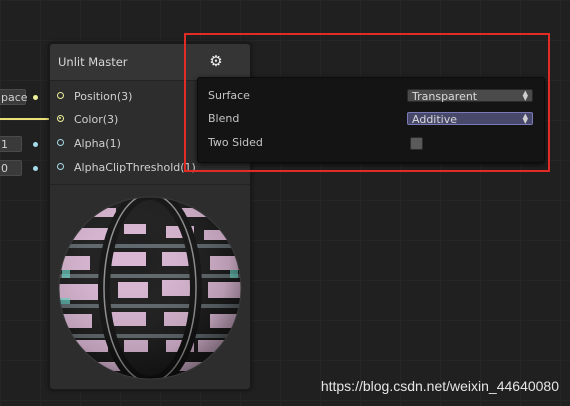 The image size is (570, 406). I want to click on watermark-text: https://blog.csdn.net/weixin_44640080, so click(439, 386).